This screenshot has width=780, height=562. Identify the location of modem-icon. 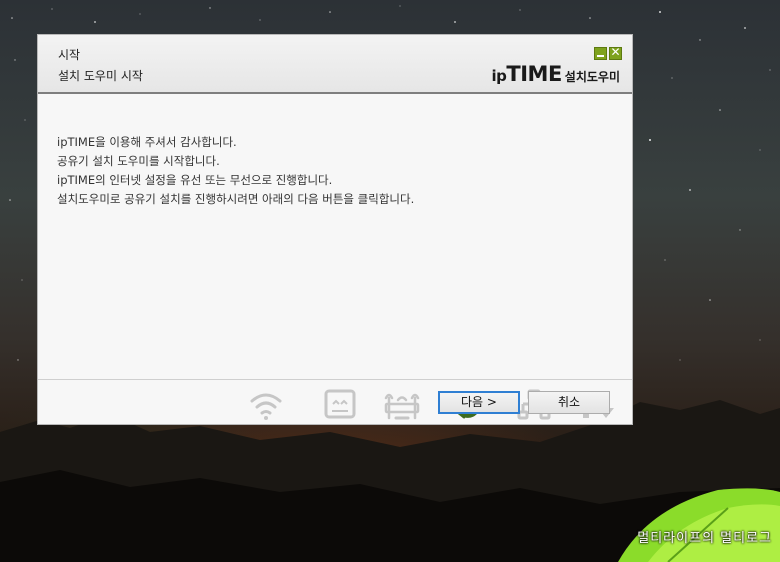
(340, 405).